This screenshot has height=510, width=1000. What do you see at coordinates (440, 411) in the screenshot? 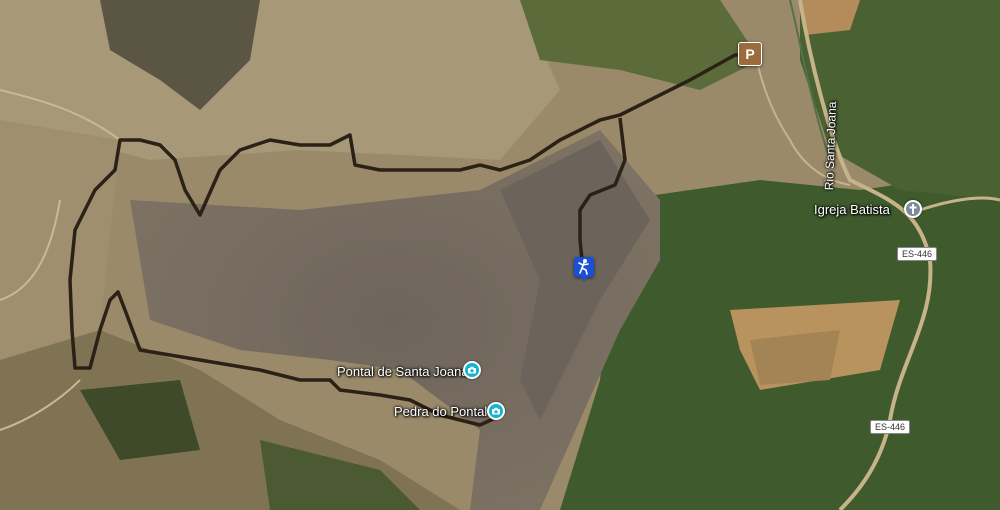
I see `place-label-pedra-do-pontal: Pedra do Pontal` at bounding box center [440, 411].